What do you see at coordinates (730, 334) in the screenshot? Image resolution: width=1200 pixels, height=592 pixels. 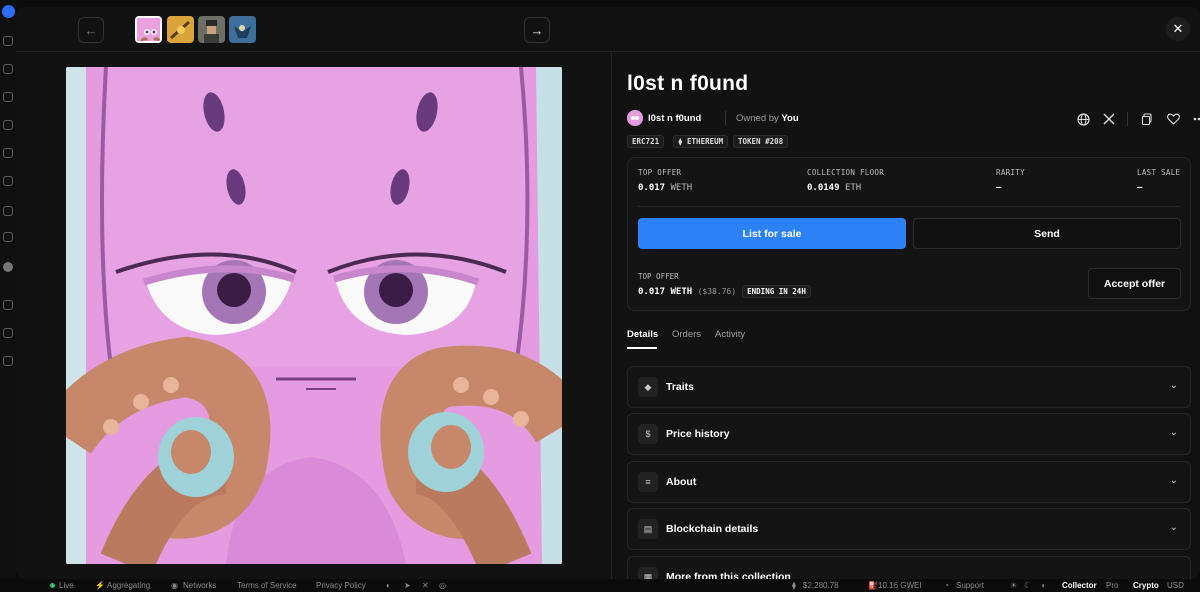 I see `tab-activity: Activity` at bounding box center [730, 334].